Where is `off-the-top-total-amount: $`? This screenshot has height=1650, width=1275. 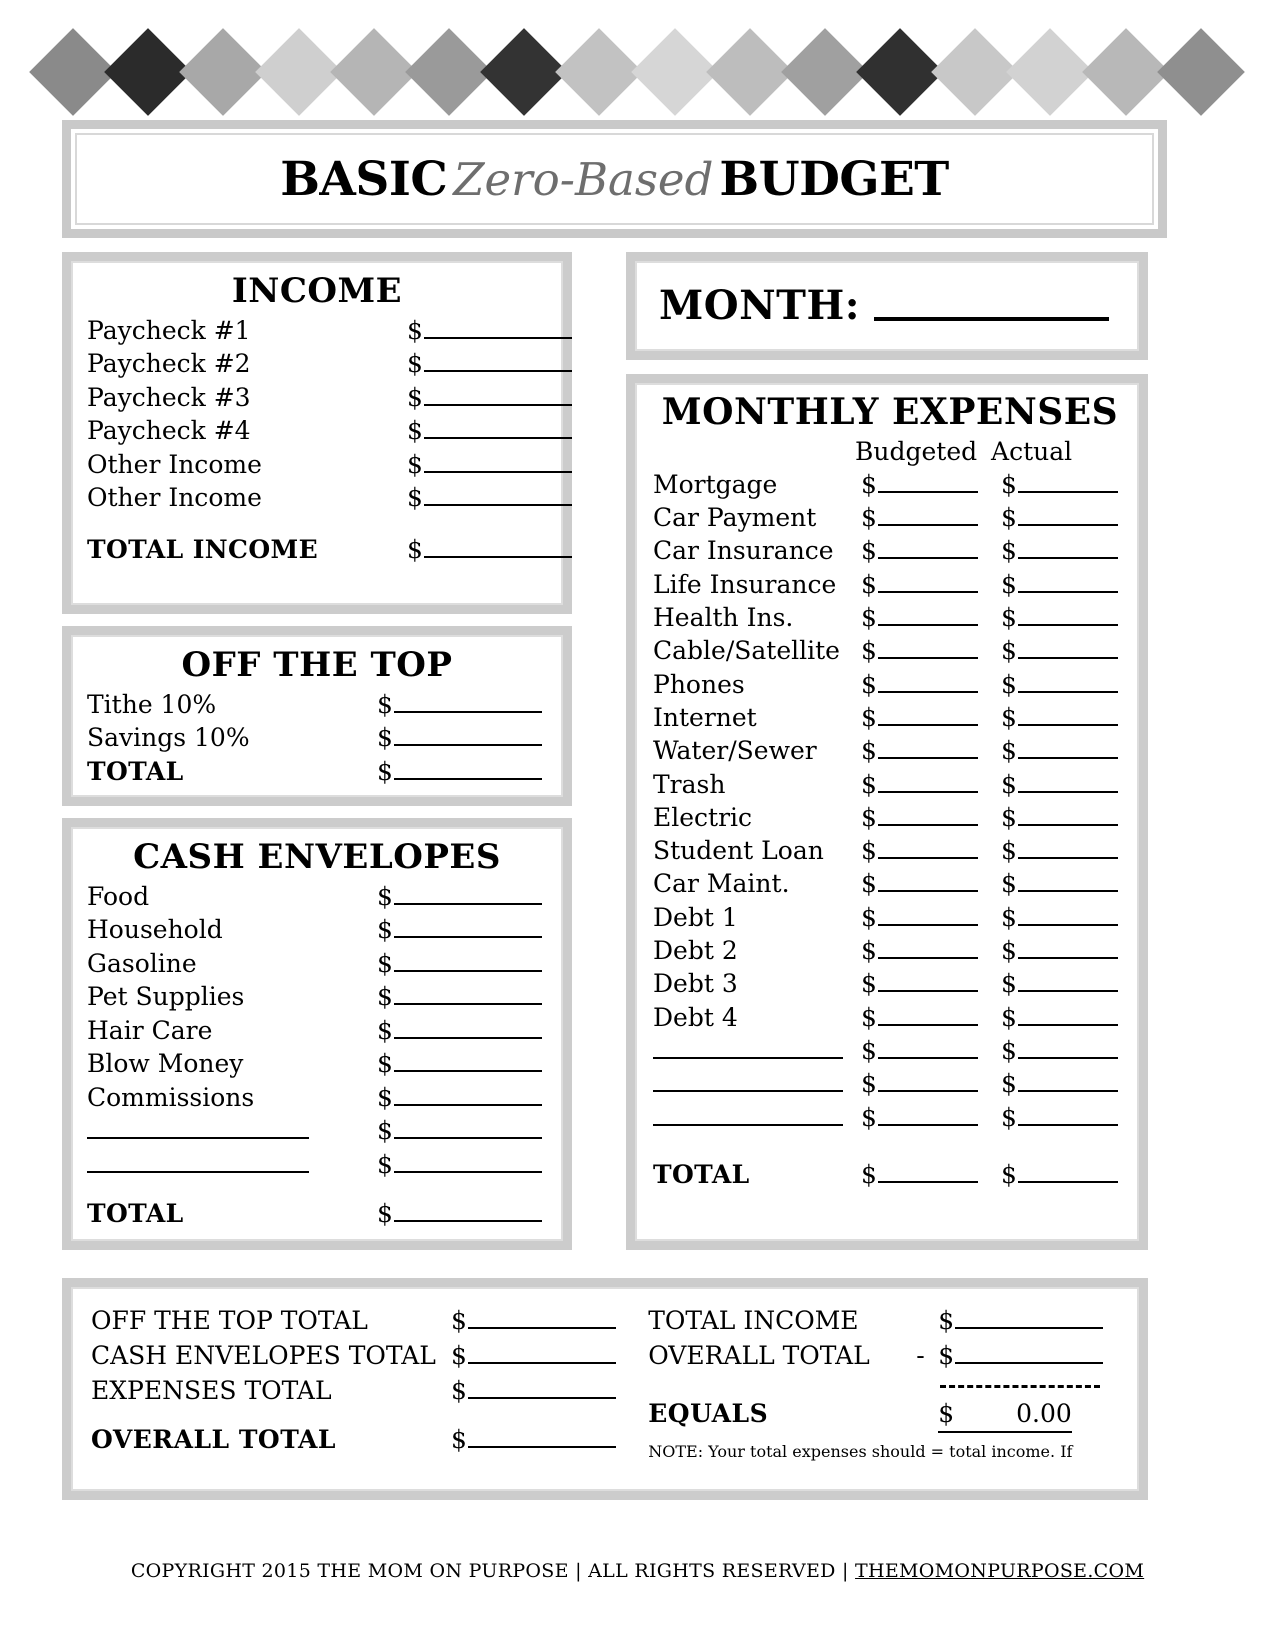
off-the-top-total-amount: $ is located at coordinates (459, 772).